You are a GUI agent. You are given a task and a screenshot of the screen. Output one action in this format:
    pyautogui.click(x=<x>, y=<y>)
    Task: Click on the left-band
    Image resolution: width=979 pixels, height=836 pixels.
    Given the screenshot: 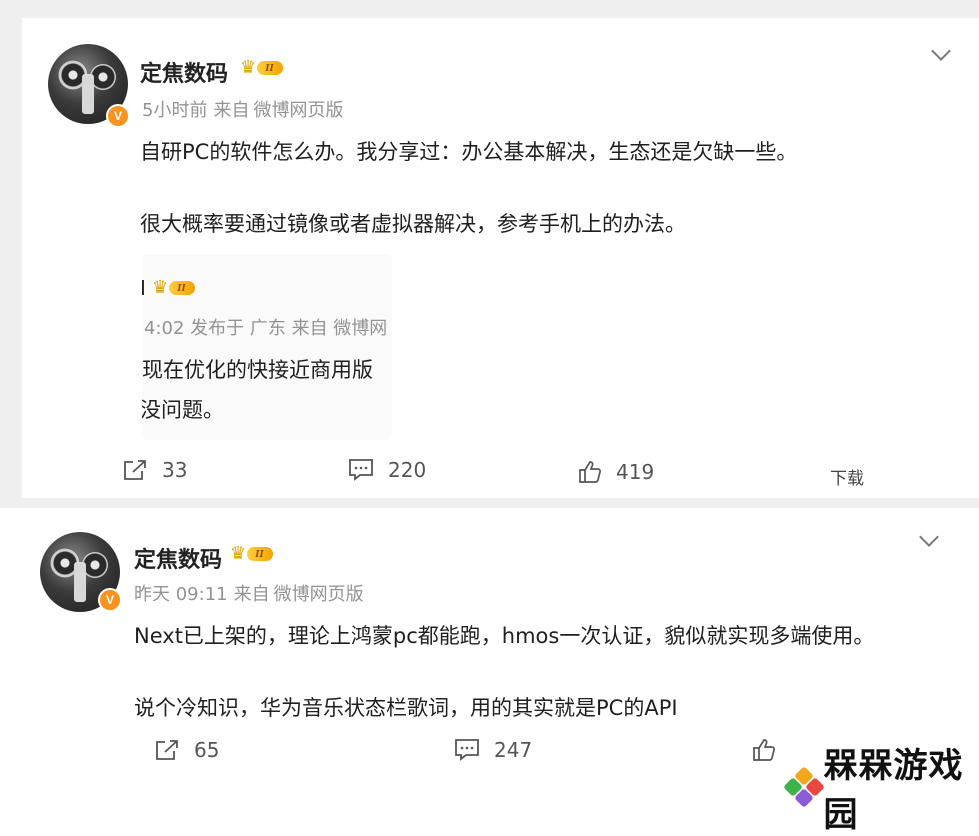 What is the action you would take?
    pyautogui.click(x=11, y=249)
    